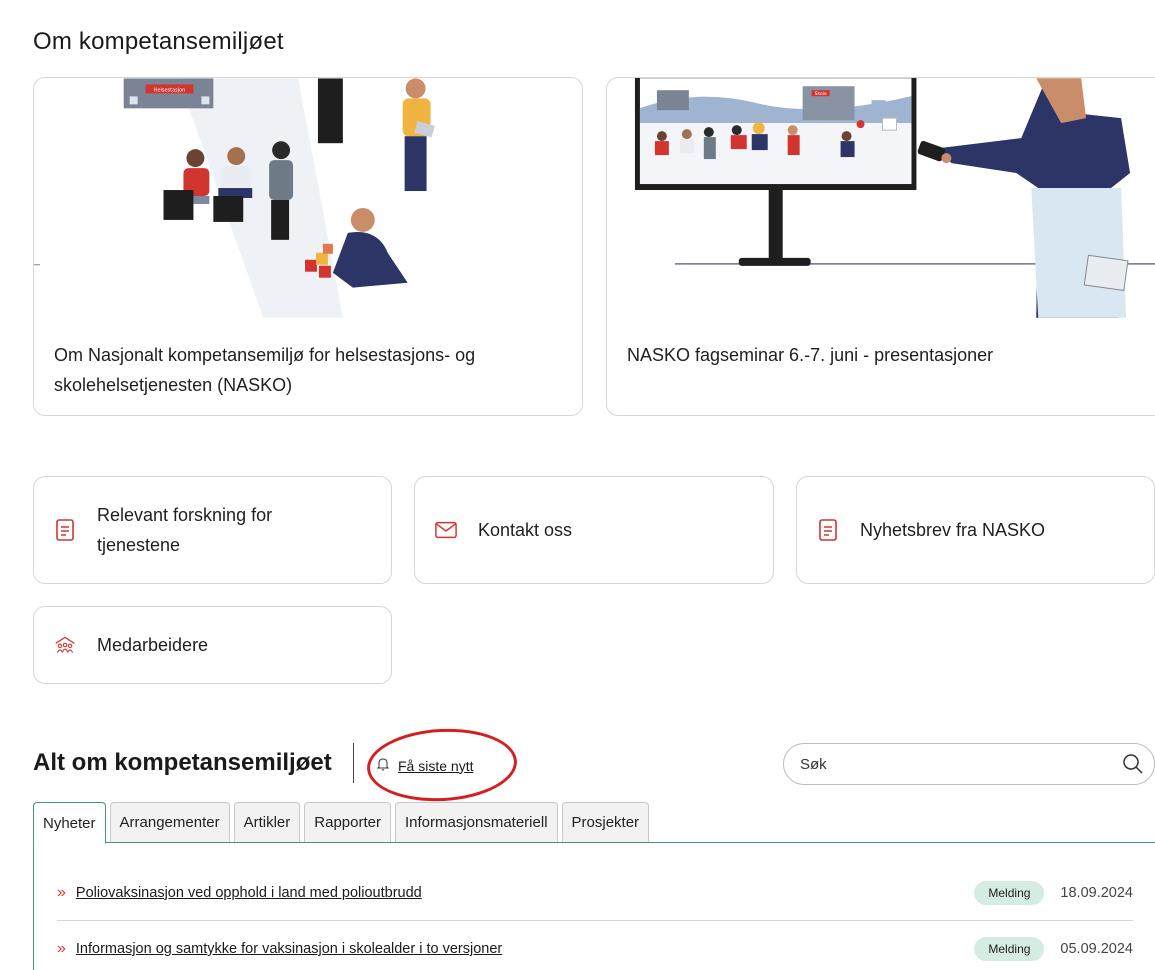  I want to click on latest-news-link: Få siste nytt, so click(425, 765).